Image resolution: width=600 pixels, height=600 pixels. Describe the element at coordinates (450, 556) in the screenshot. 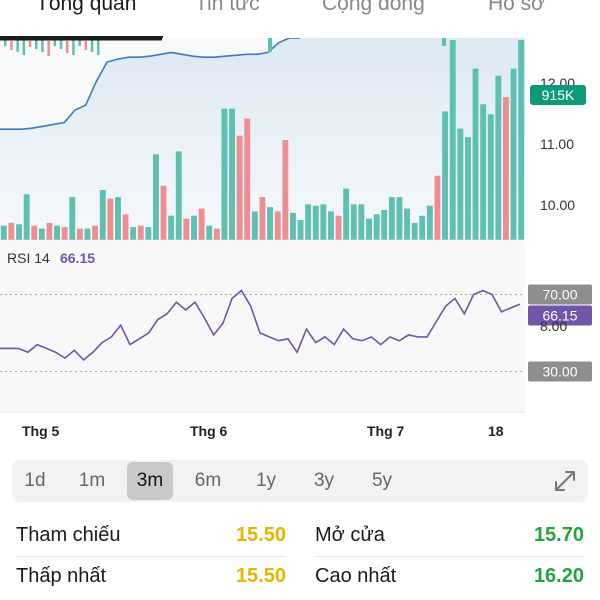

I see `stats-divider-right` at that location.